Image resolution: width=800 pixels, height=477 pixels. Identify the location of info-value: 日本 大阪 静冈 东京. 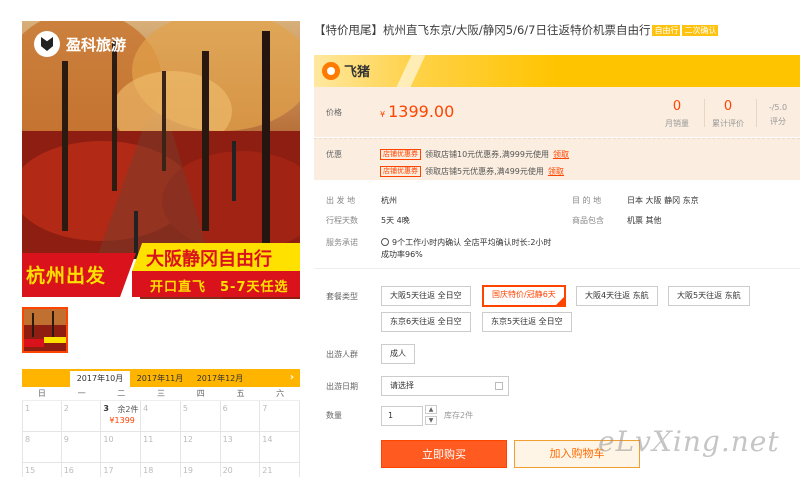
(663, 200).